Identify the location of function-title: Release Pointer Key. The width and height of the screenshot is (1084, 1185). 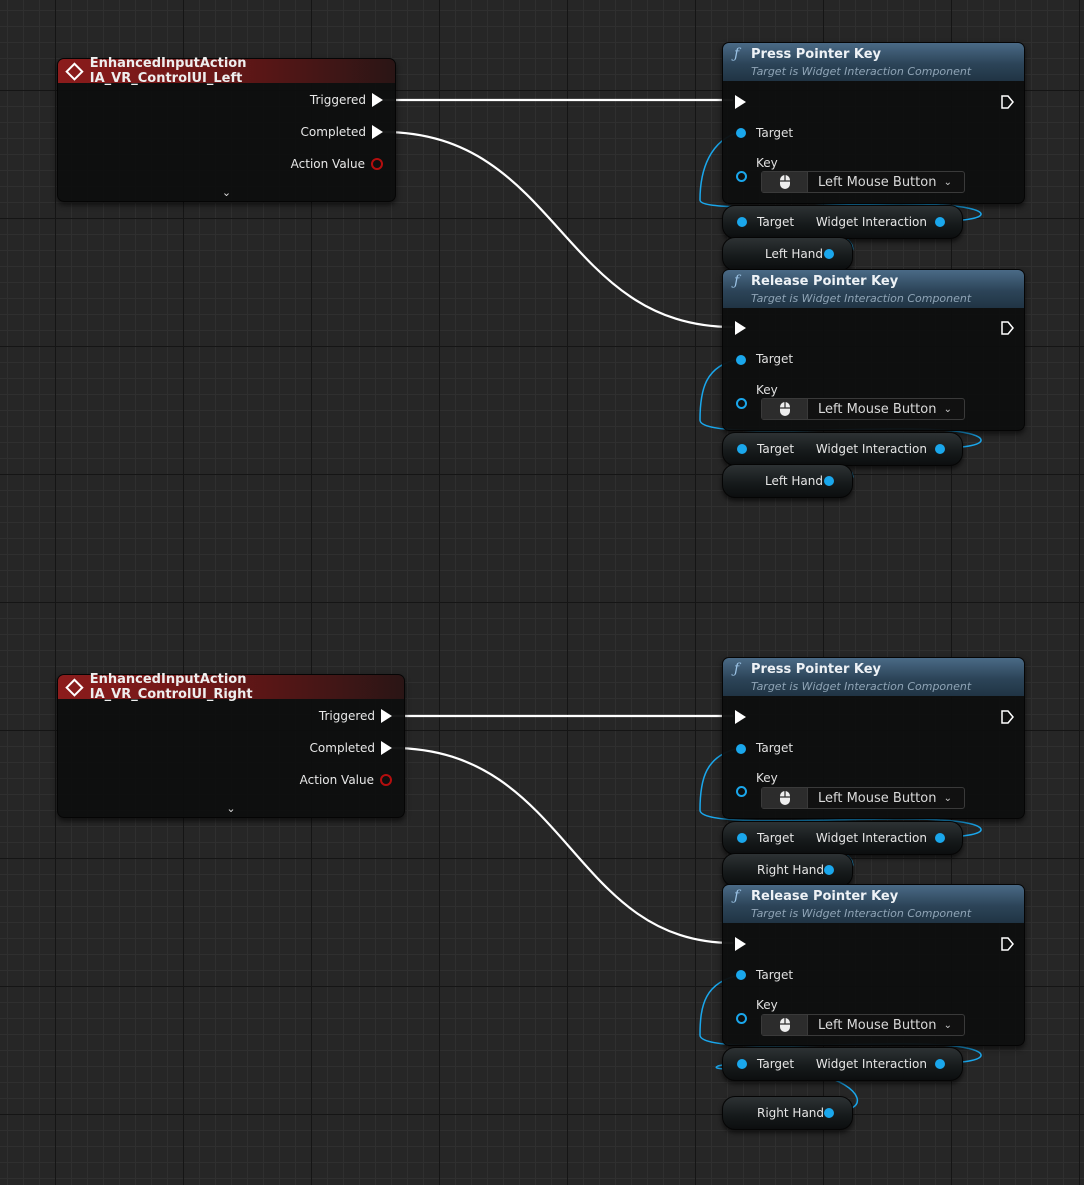
(825, 281).